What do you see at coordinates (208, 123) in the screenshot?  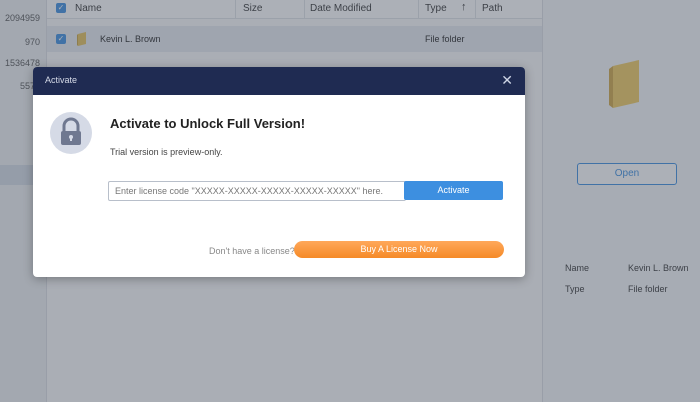 I see `dialog-heading: Activate to Unlock Full Version!` at bounding box center [208, 123].